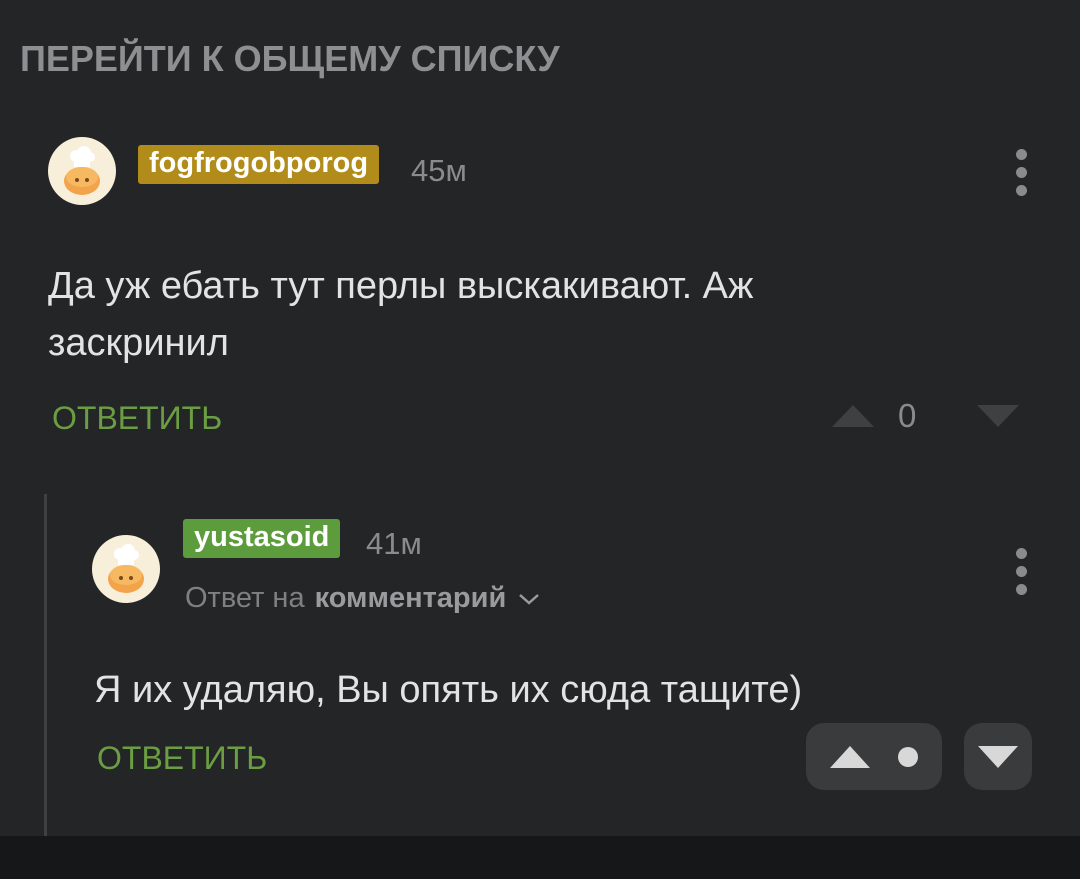 The image size is (1080, 879). I want to click on comment-time: 41м, so click(394, 543).